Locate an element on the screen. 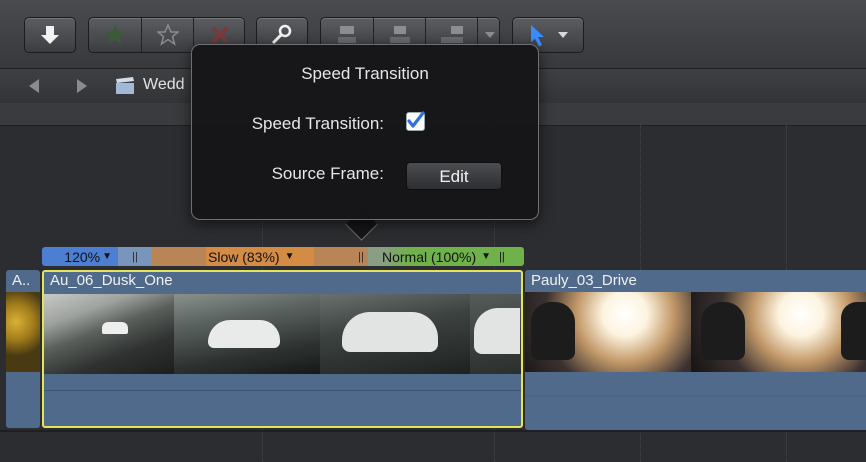 The image size is (866, 462). retime-segment-fast: 120% ▼ is located at coordinates (80, 256).